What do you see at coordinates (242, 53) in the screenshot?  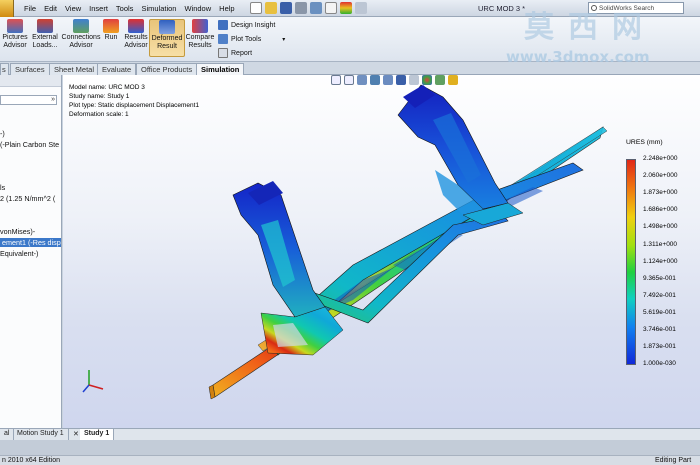 I see `report-label: Report` at bounding box center [242, 53].